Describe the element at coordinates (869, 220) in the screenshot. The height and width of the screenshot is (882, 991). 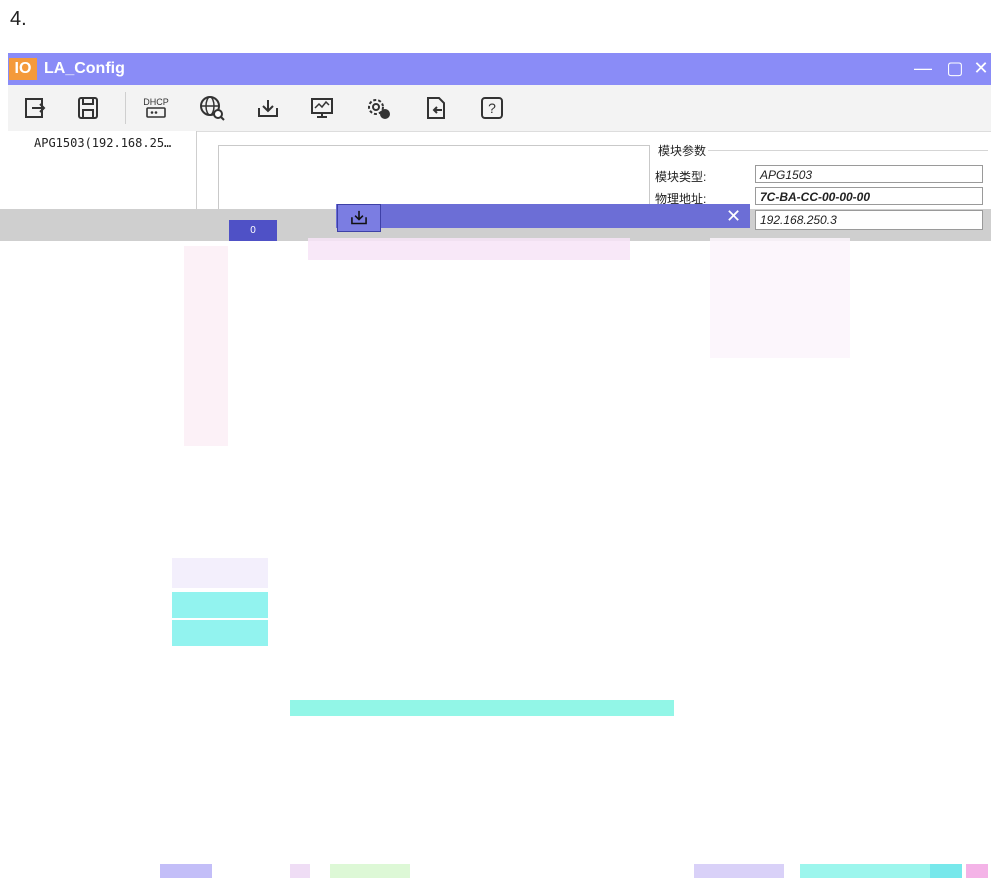
I see `ip-address-field: 192.168.250.3` at that location.